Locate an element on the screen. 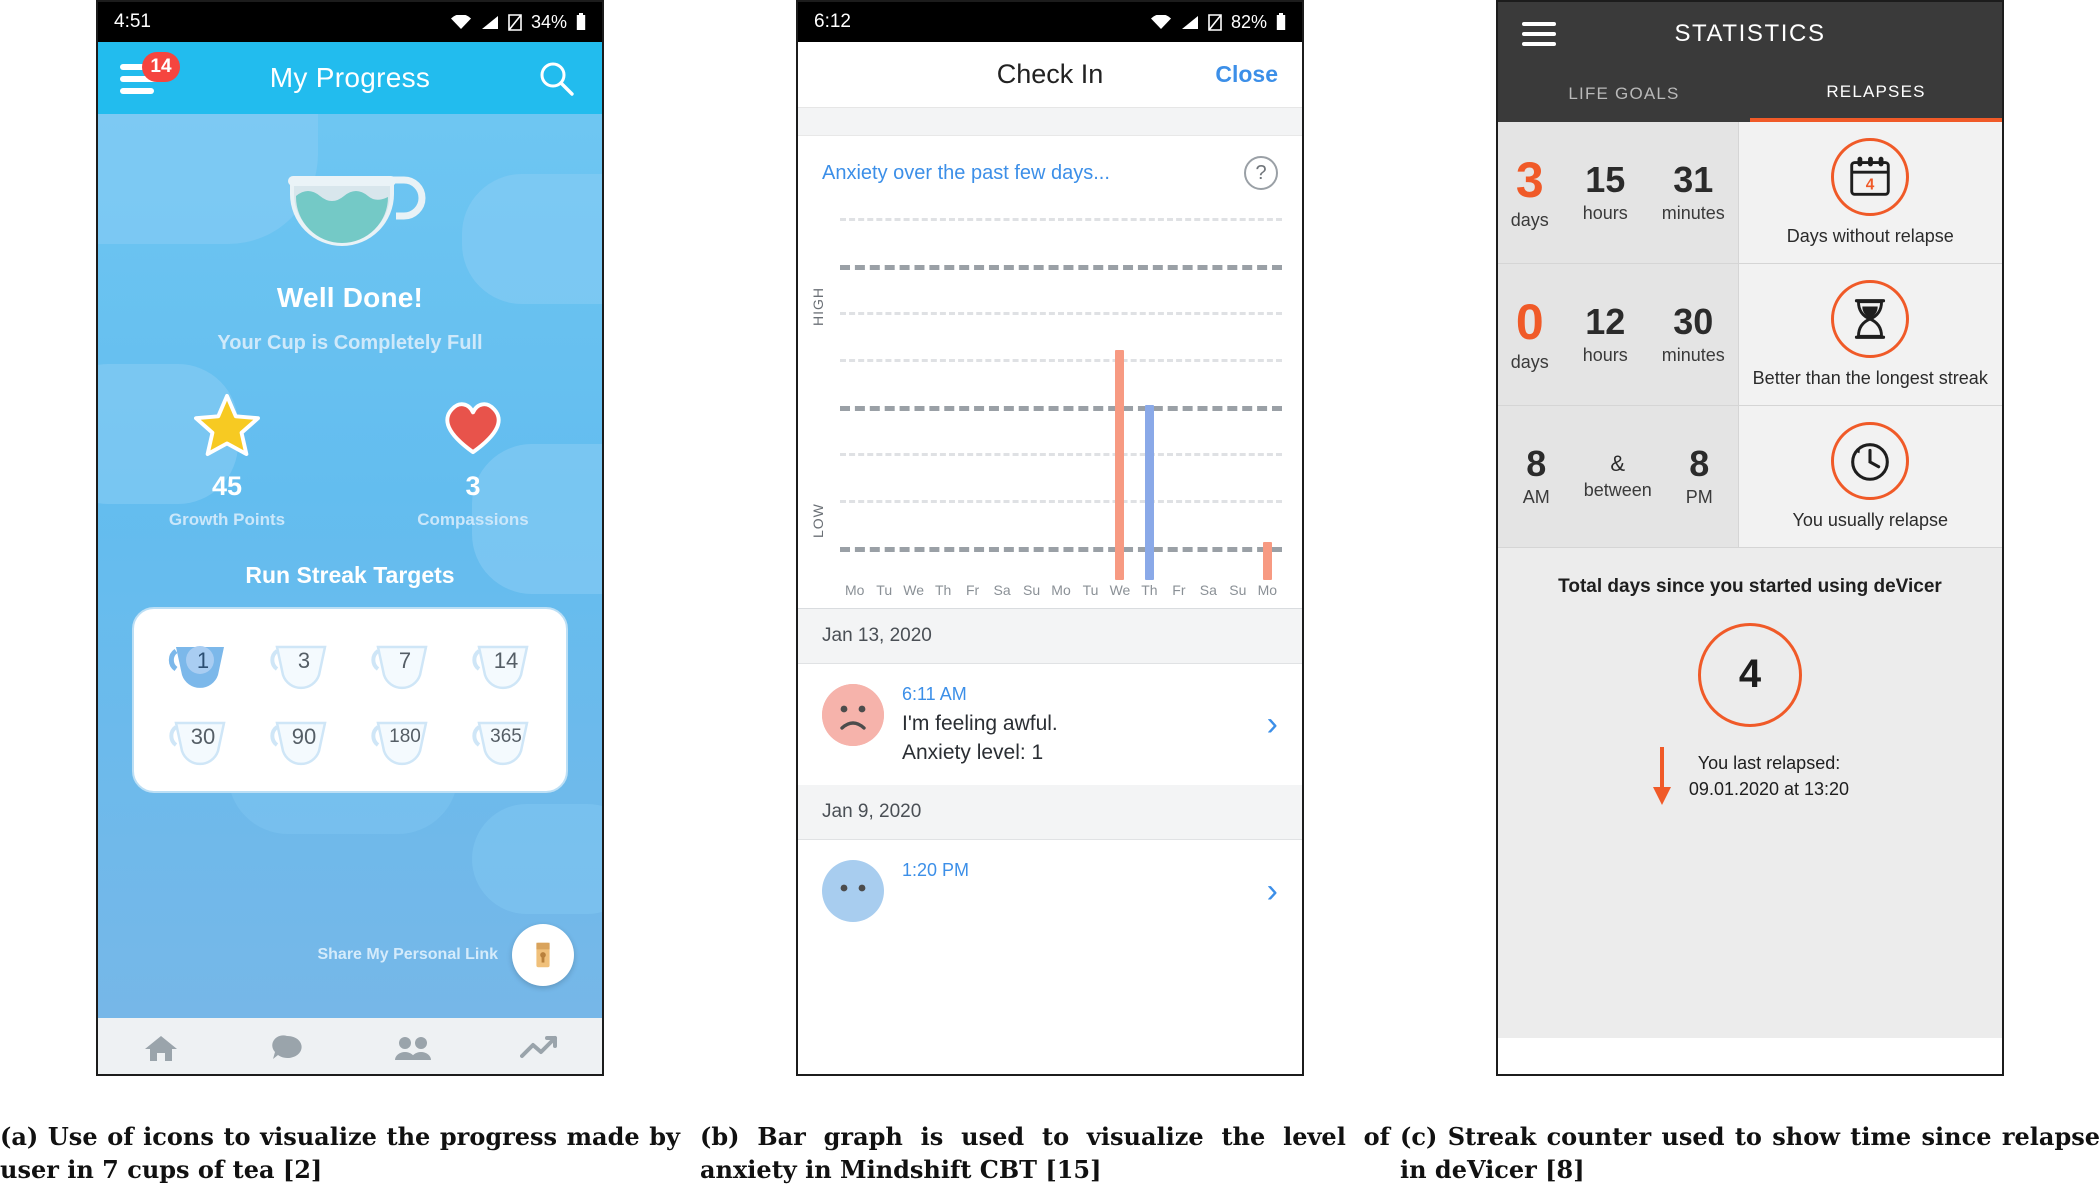 Image resolution: width=2100 pixels, height=1186 pixels. help-circle-icon: ? is located at coordinates (1261, 173).